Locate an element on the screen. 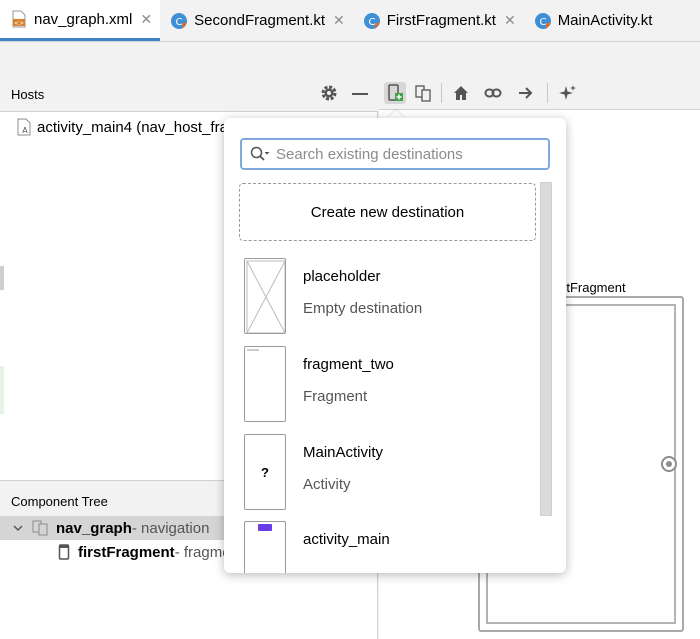 Image resolution: width=700 pixels, height=639 pixels. empty-placeholder-icon is located at coordinates (265, 296).